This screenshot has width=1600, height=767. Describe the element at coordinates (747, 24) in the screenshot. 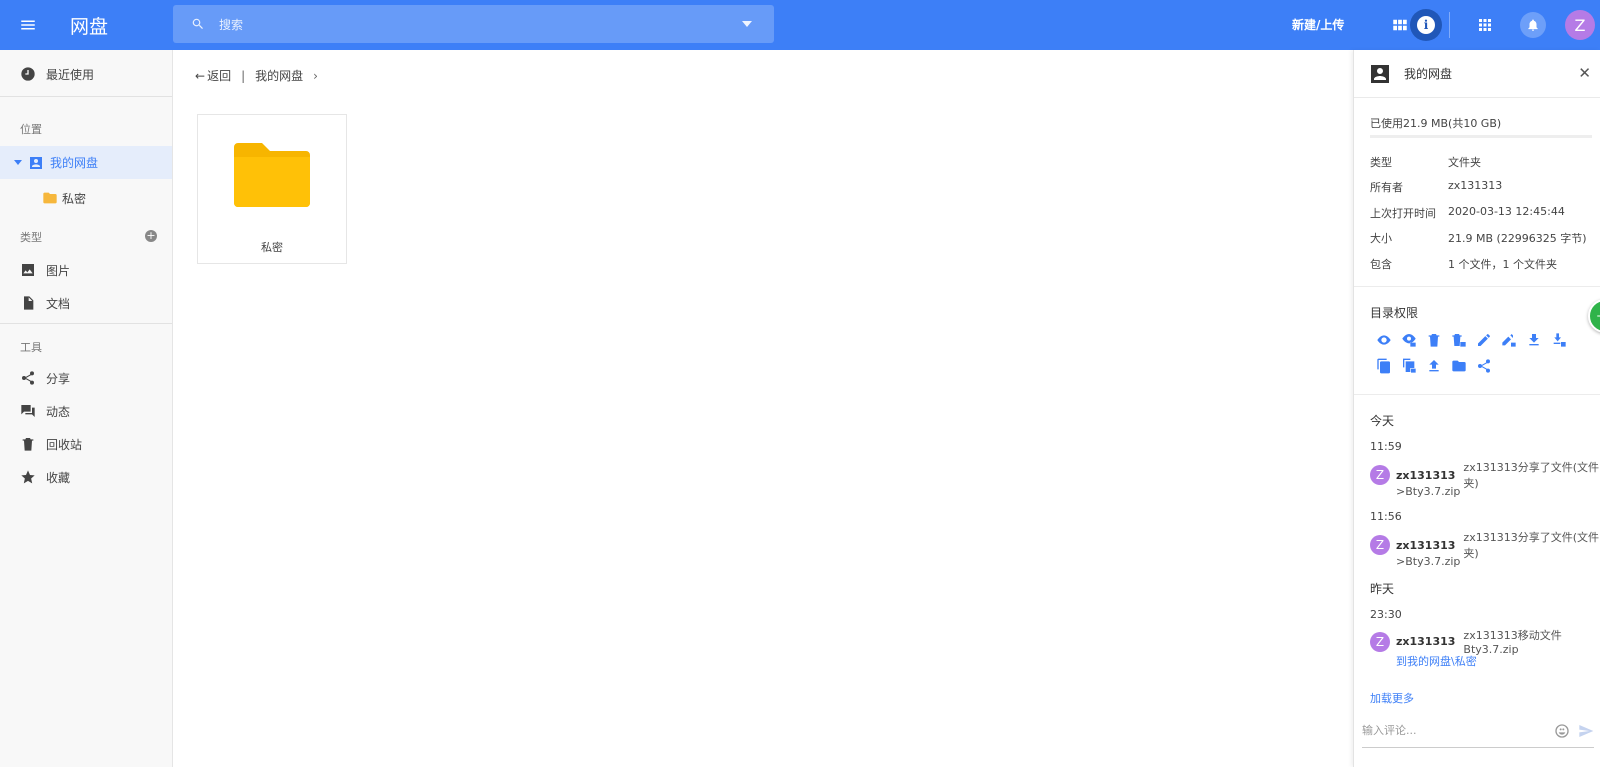

I see `search-options-dropdown-icon` at that location.